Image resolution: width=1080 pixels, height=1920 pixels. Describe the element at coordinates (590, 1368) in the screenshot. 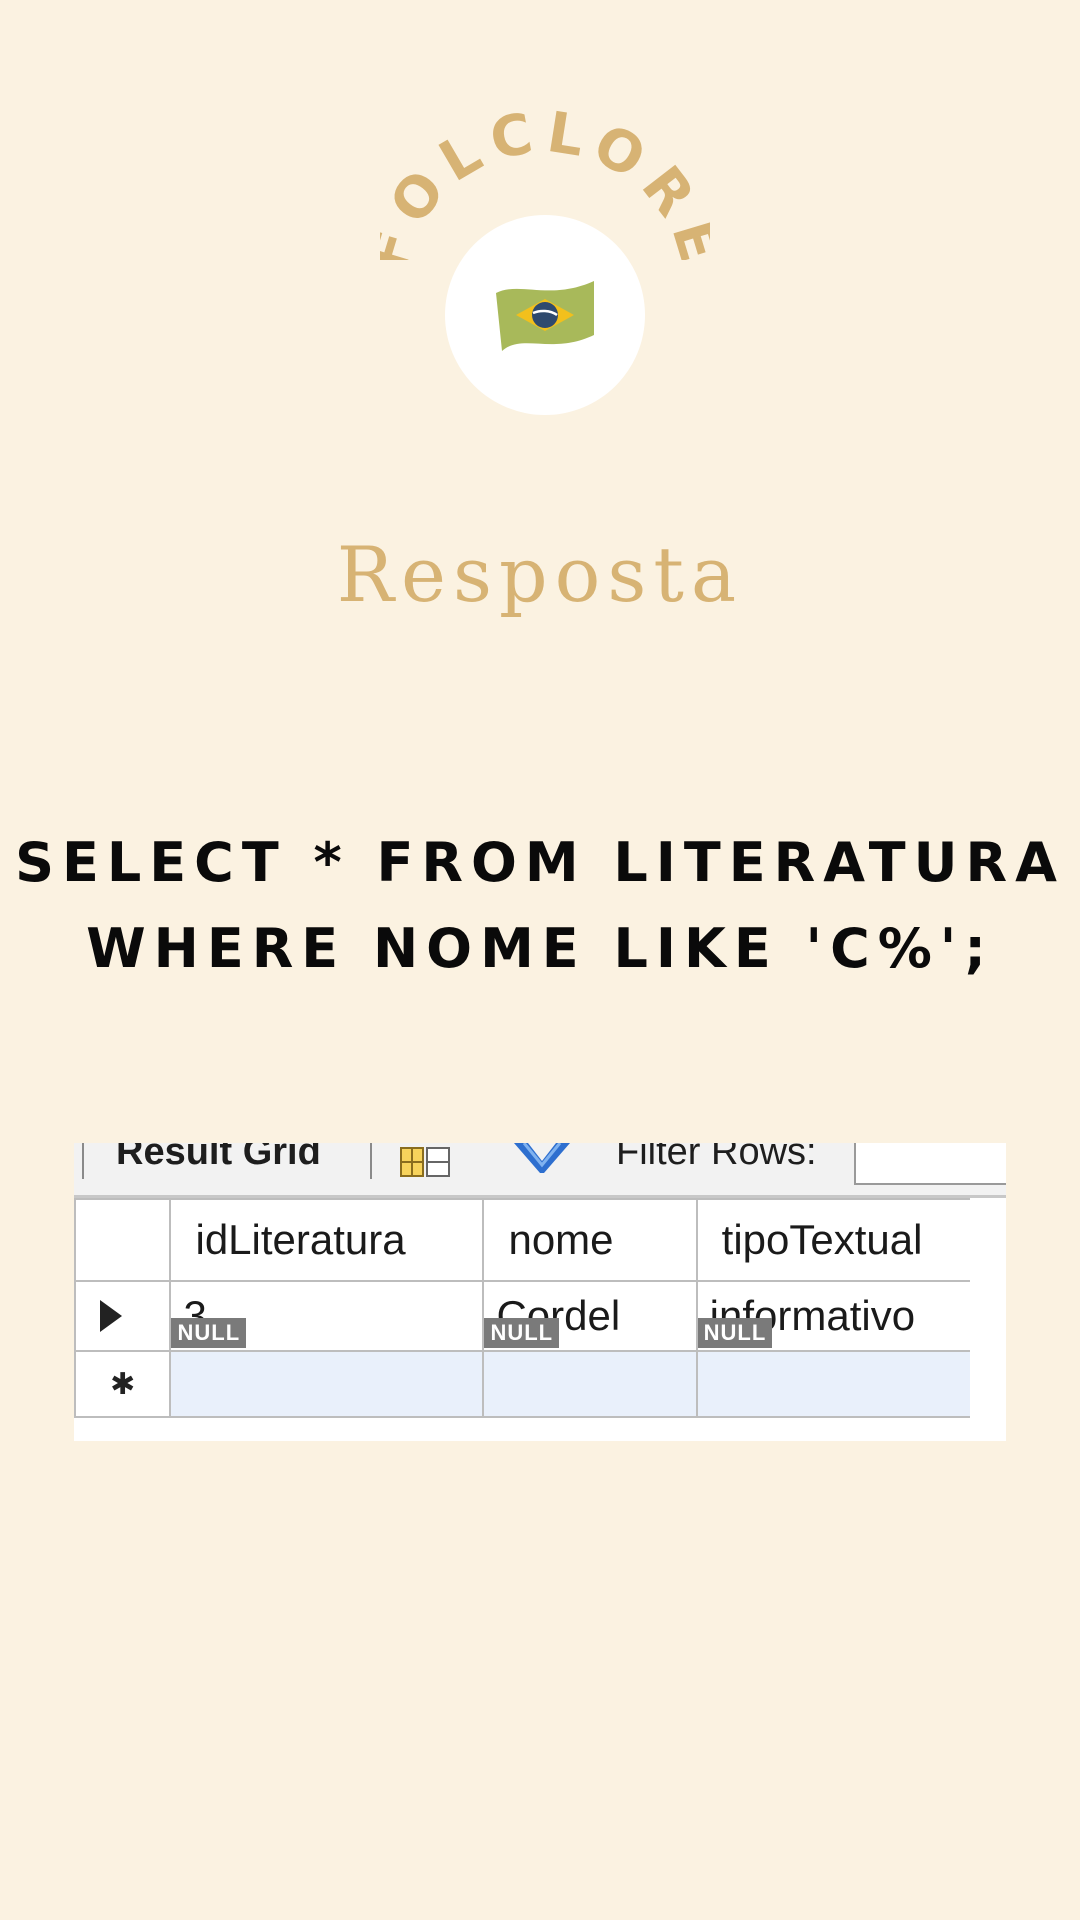

I see `cell-nome: NULL` at that location.